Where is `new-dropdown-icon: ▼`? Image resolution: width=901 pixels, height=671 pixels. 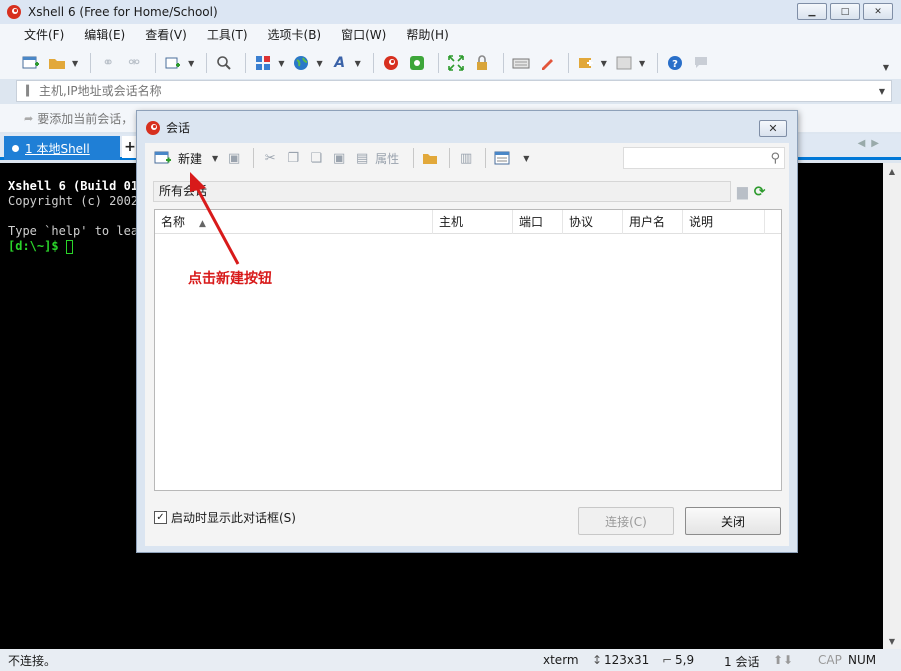
new-dropdown-icon: ▼ is located at coordinates (215, 158).